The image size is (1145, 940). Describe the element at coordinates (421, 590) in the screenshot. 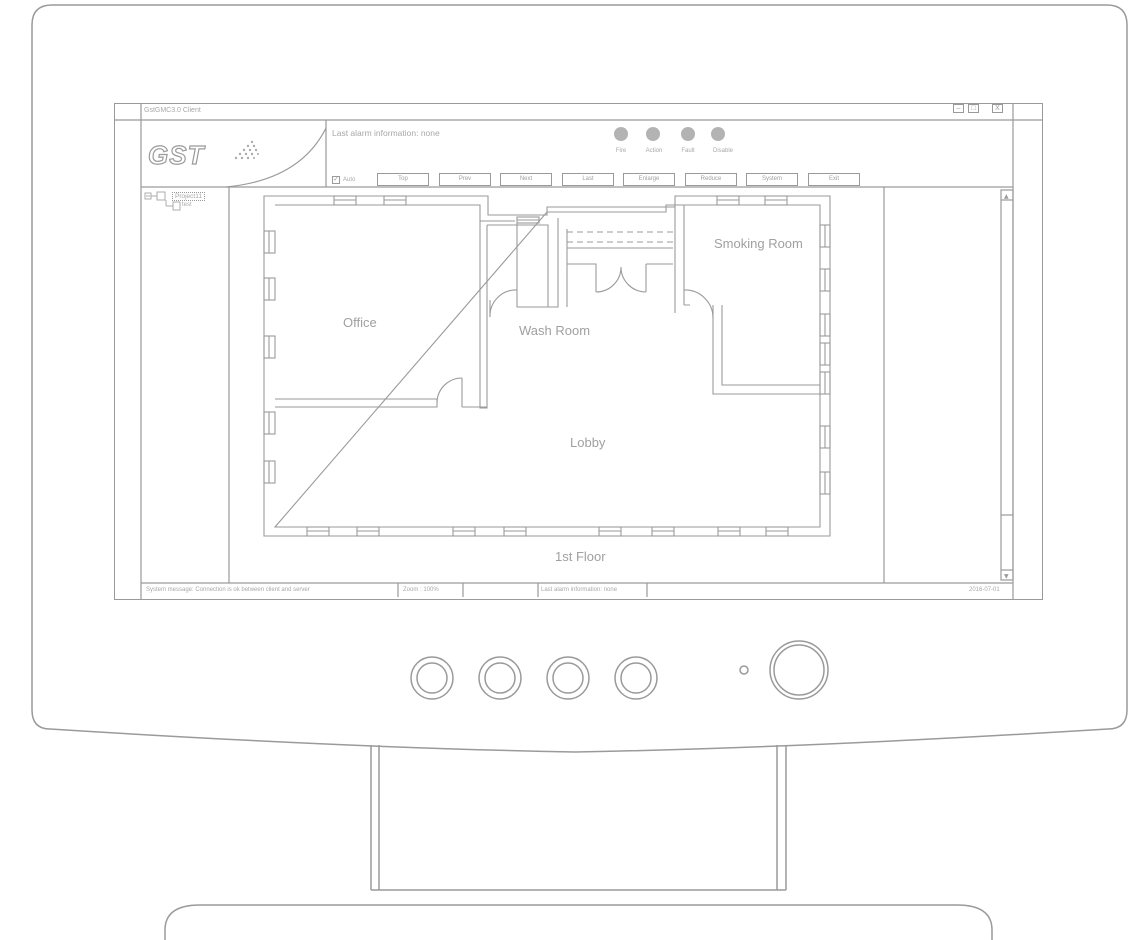

I see `status-zoom: Zoom : 100%` at that location.